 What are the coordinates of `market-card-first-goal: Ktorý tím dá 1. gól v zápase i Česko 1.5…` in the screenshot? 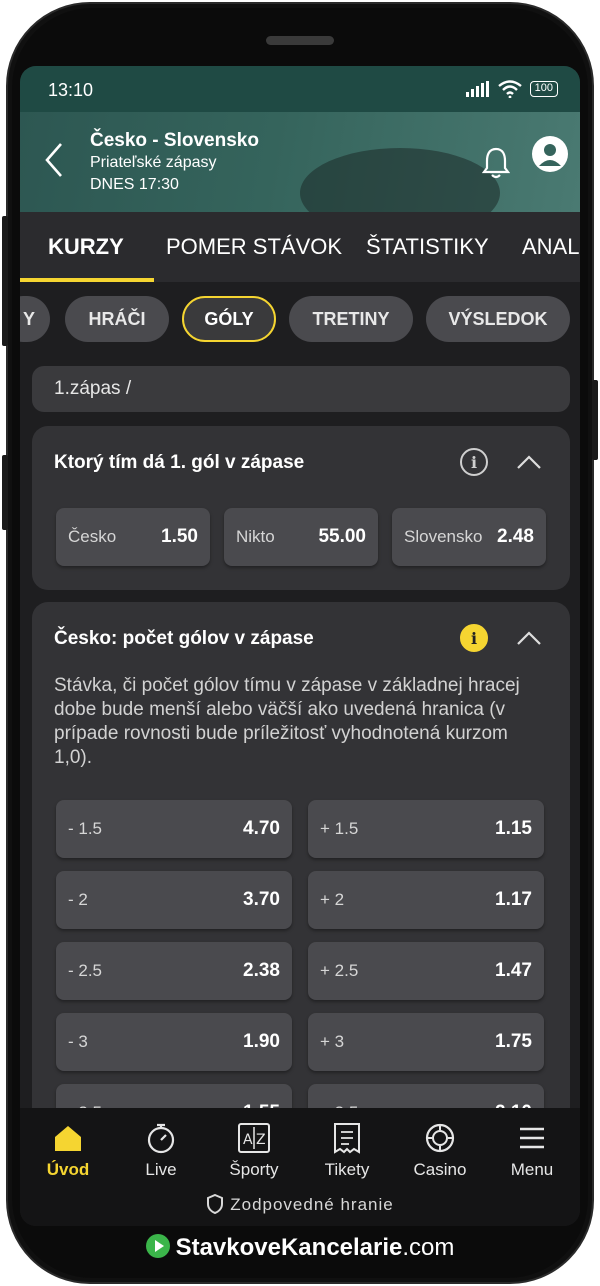 It's located at (301, 508).